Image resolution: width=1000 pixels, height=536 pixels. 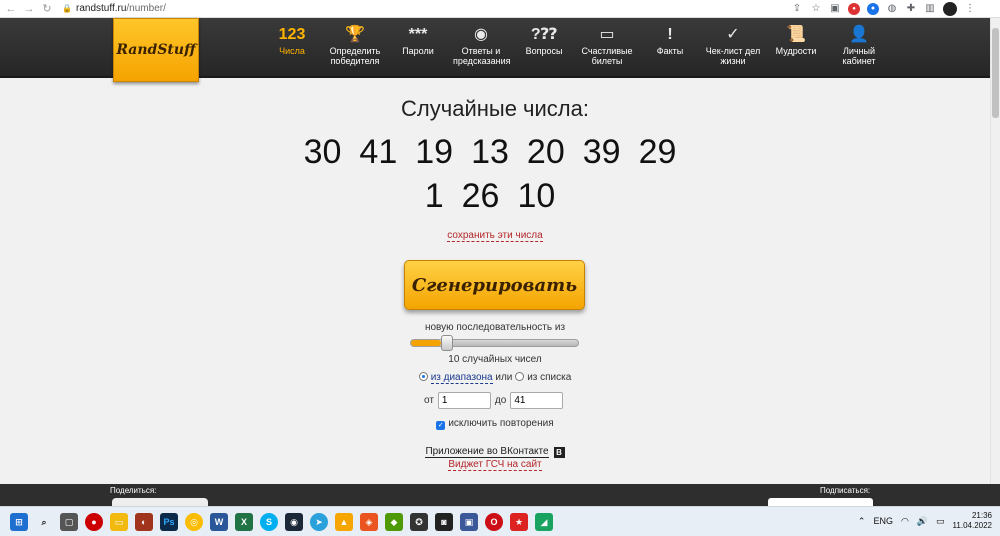 I want to click on menu-item-label: Чек-лист дел жизни, so click(x=733, y=56).